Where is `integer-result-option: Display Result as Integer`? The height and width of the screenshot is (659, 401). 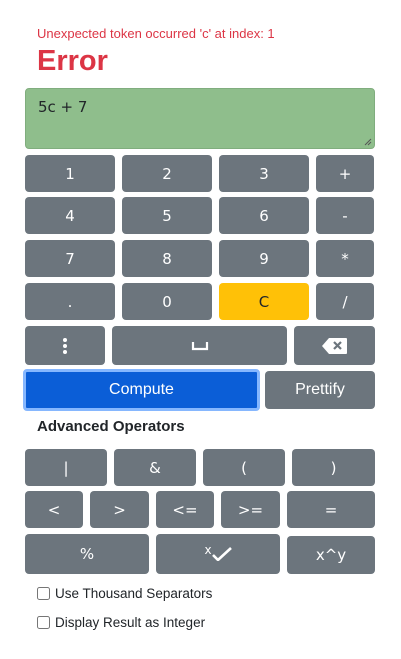 integer-result-option: Display Result as Integer is located at coordinates (121, 622).